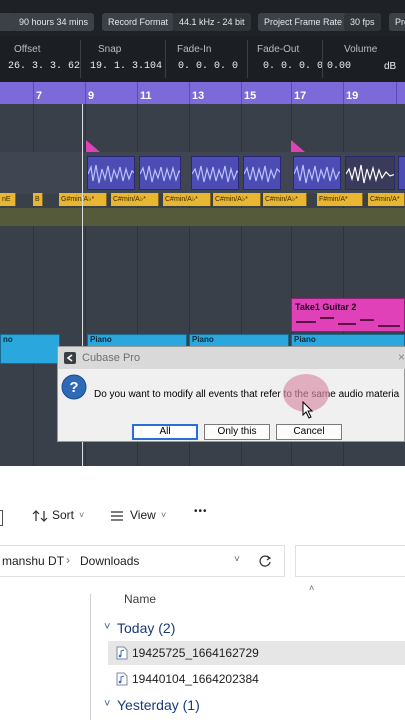  I want to click on group-header-today: Today (2), so click(146, 628).